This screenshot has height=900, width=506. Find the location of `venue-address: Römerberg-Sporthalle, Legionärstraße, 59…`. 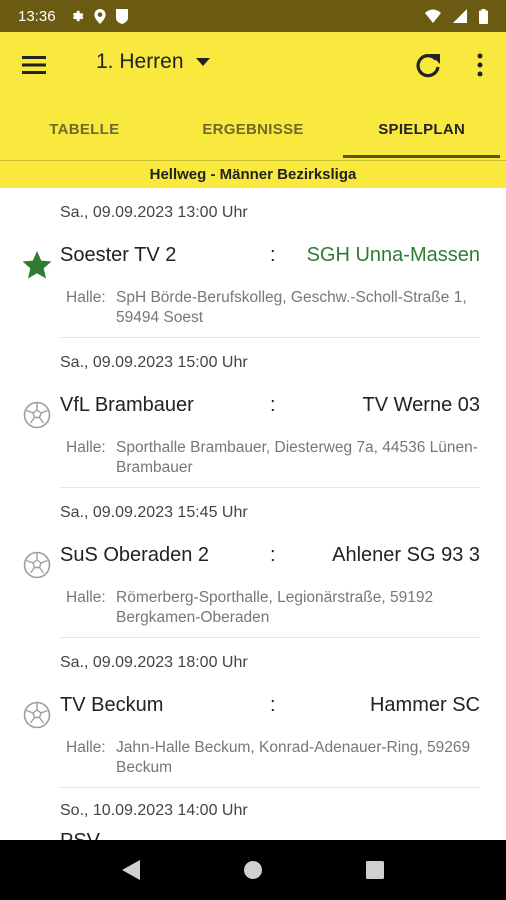

venue-address: Römerberg-Sporthalle, Legionärstraße, 59… is located at coordinates (275, 607).